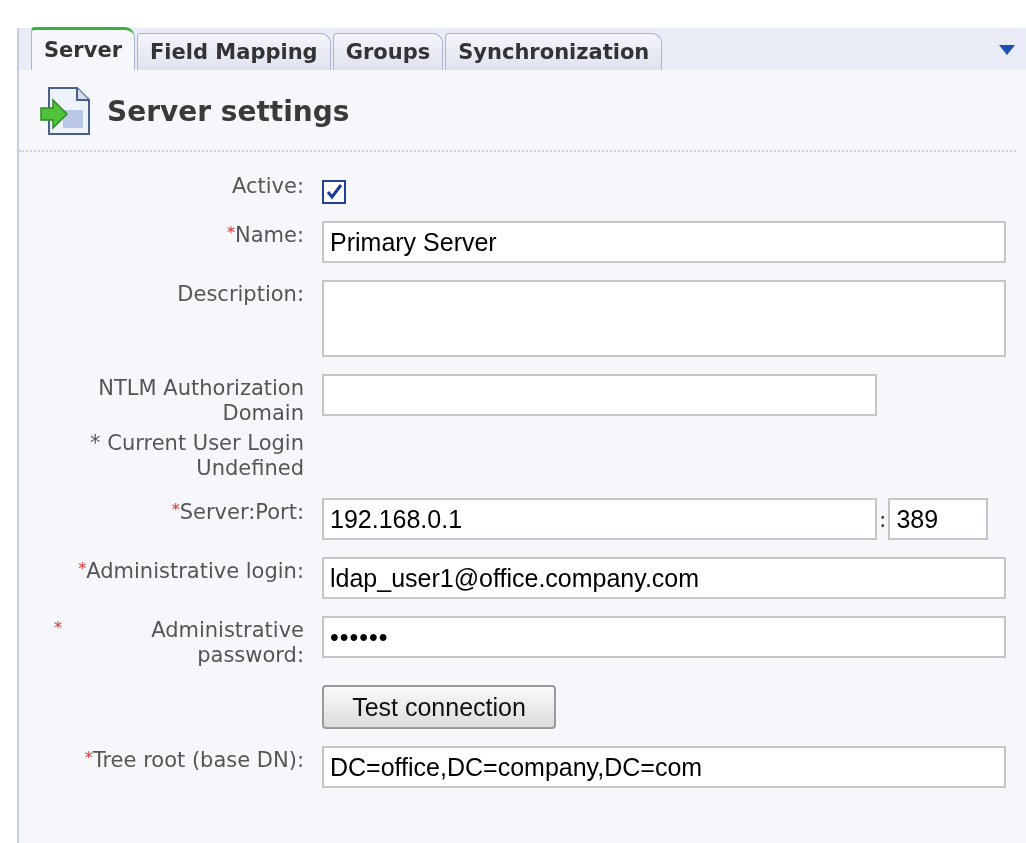 The image size is (1026, 843). Describe the element at coordinates (227, 643) in the screenshot. I see `field-label: Administrative password:` at that location.